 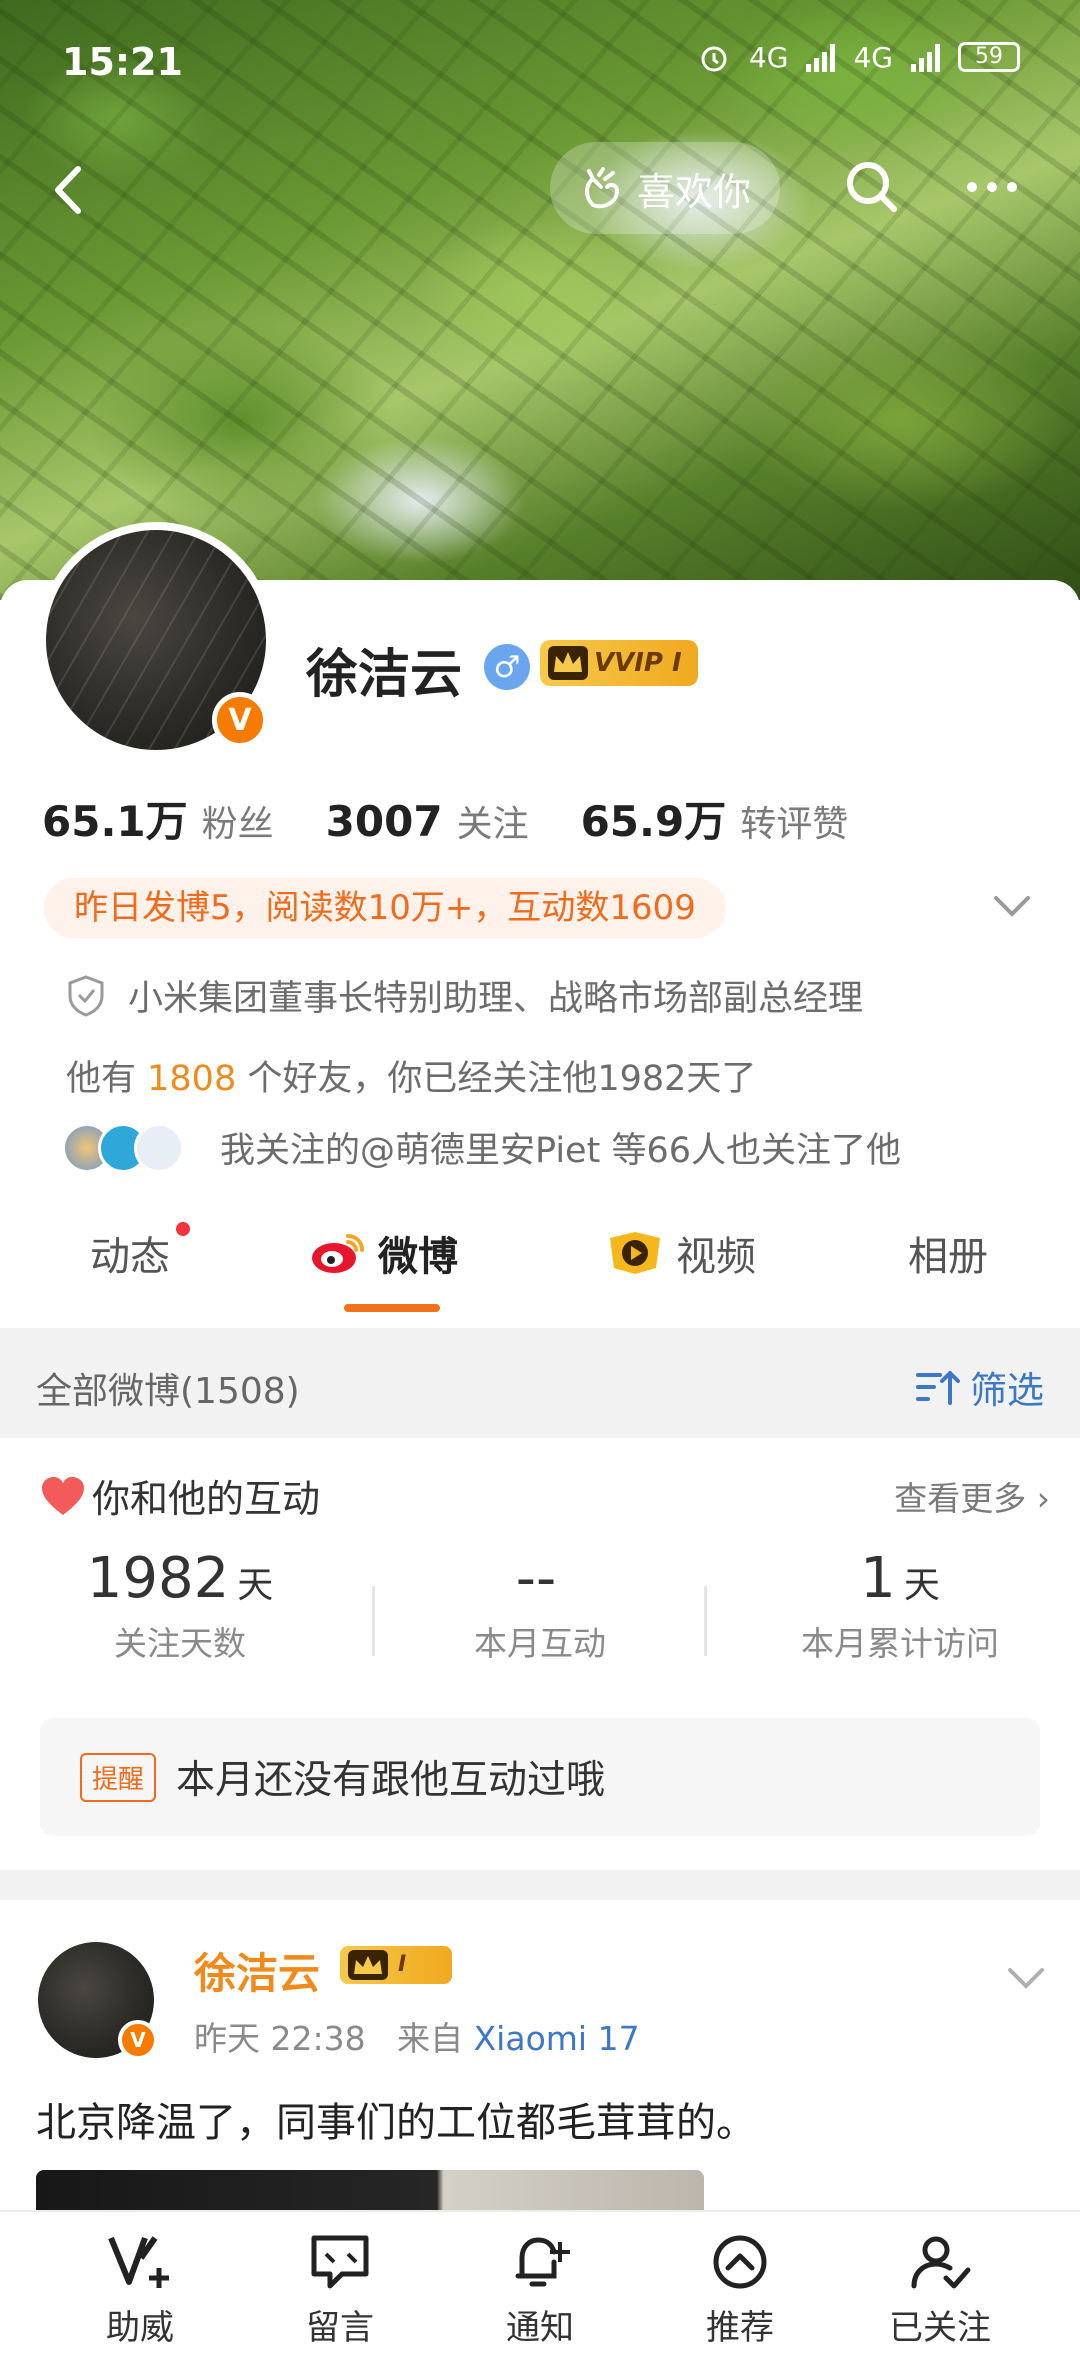 I want to click on post-vip-badge: I, so click(x=396, y=1965).